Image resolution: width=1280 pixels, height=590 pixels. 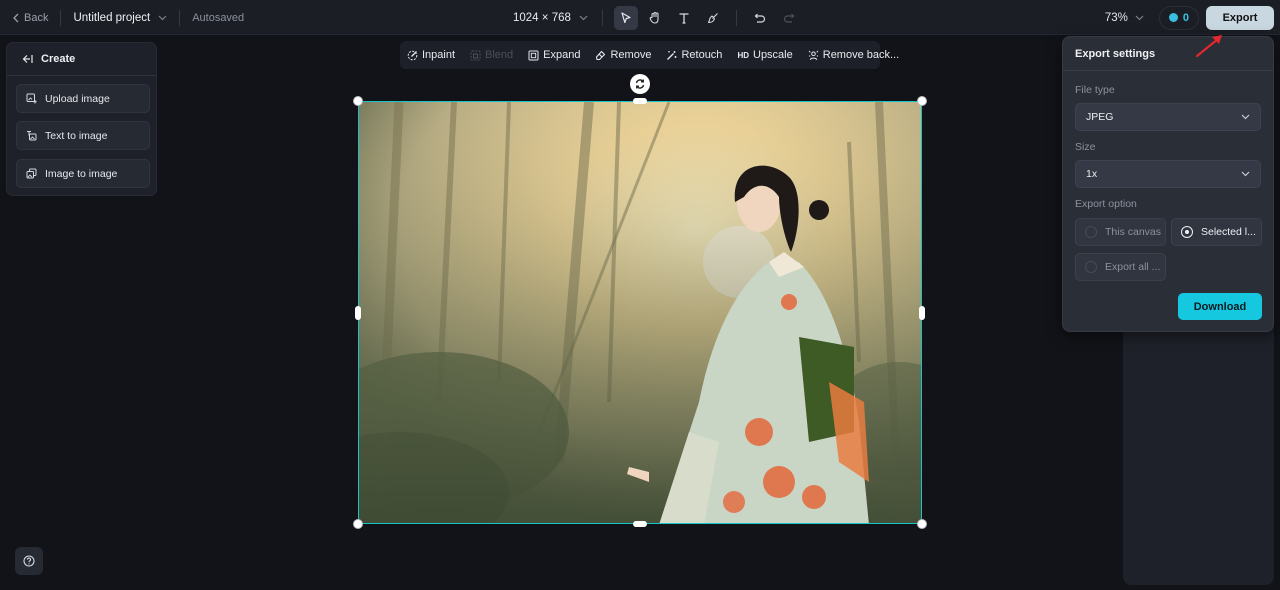 I want to click on size-value: 1x, so click(x=1092, y=174).